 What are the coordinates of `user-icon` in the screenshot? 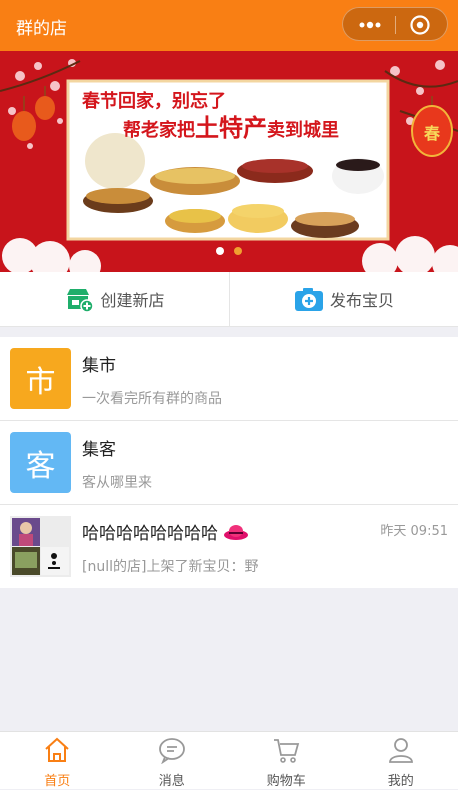 It's located at (401, 750).